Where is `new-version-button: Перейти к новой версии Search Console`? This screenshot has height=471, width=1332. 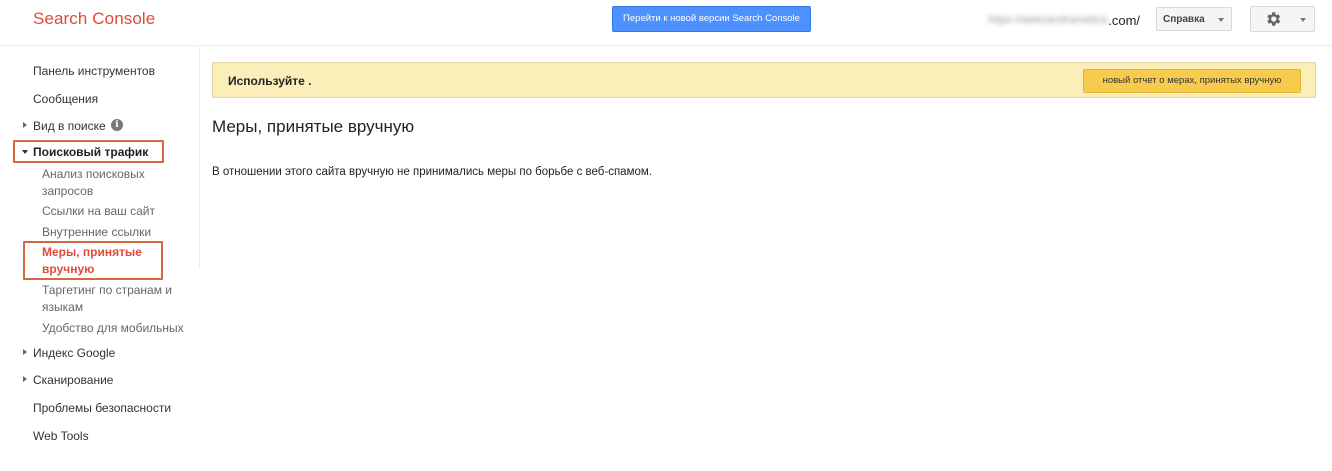 new-version-button: Перейти к новой версии Search Console is located at coordinates (711, 19).